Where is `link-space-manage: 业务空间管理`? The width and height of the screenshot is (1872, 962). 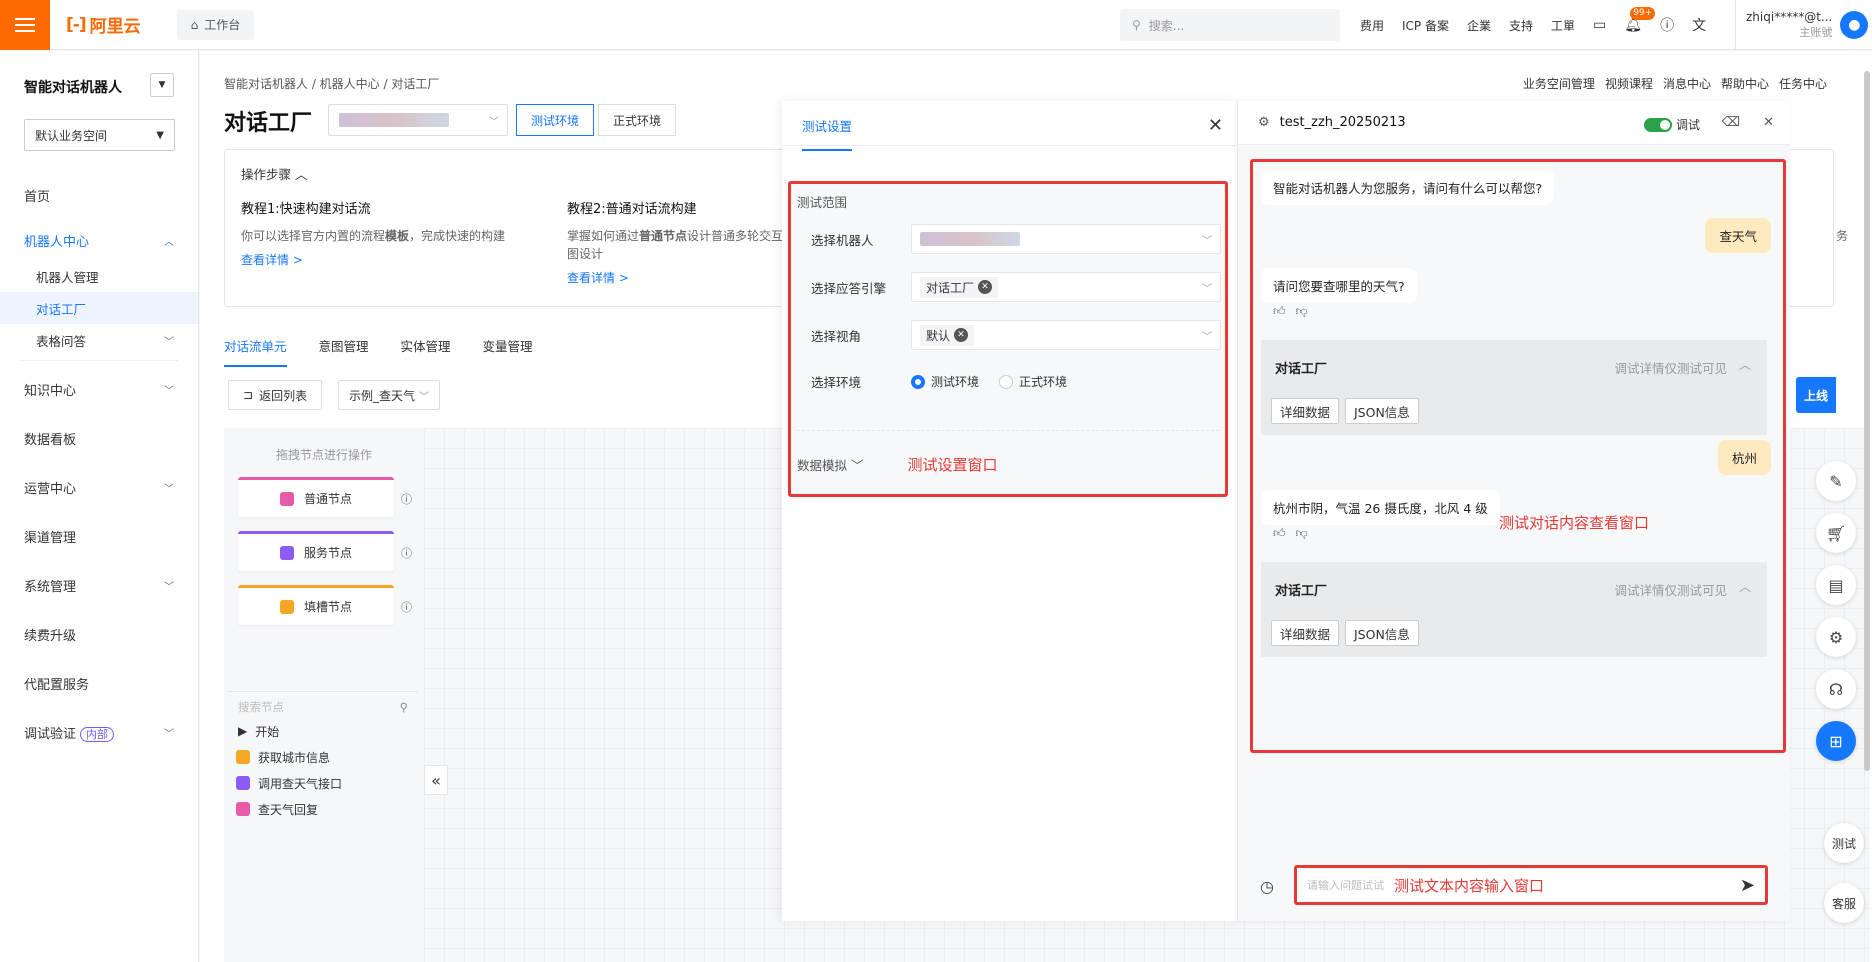 link-space-manage: 业务空间管理 is located at coordinates (1559, 83).